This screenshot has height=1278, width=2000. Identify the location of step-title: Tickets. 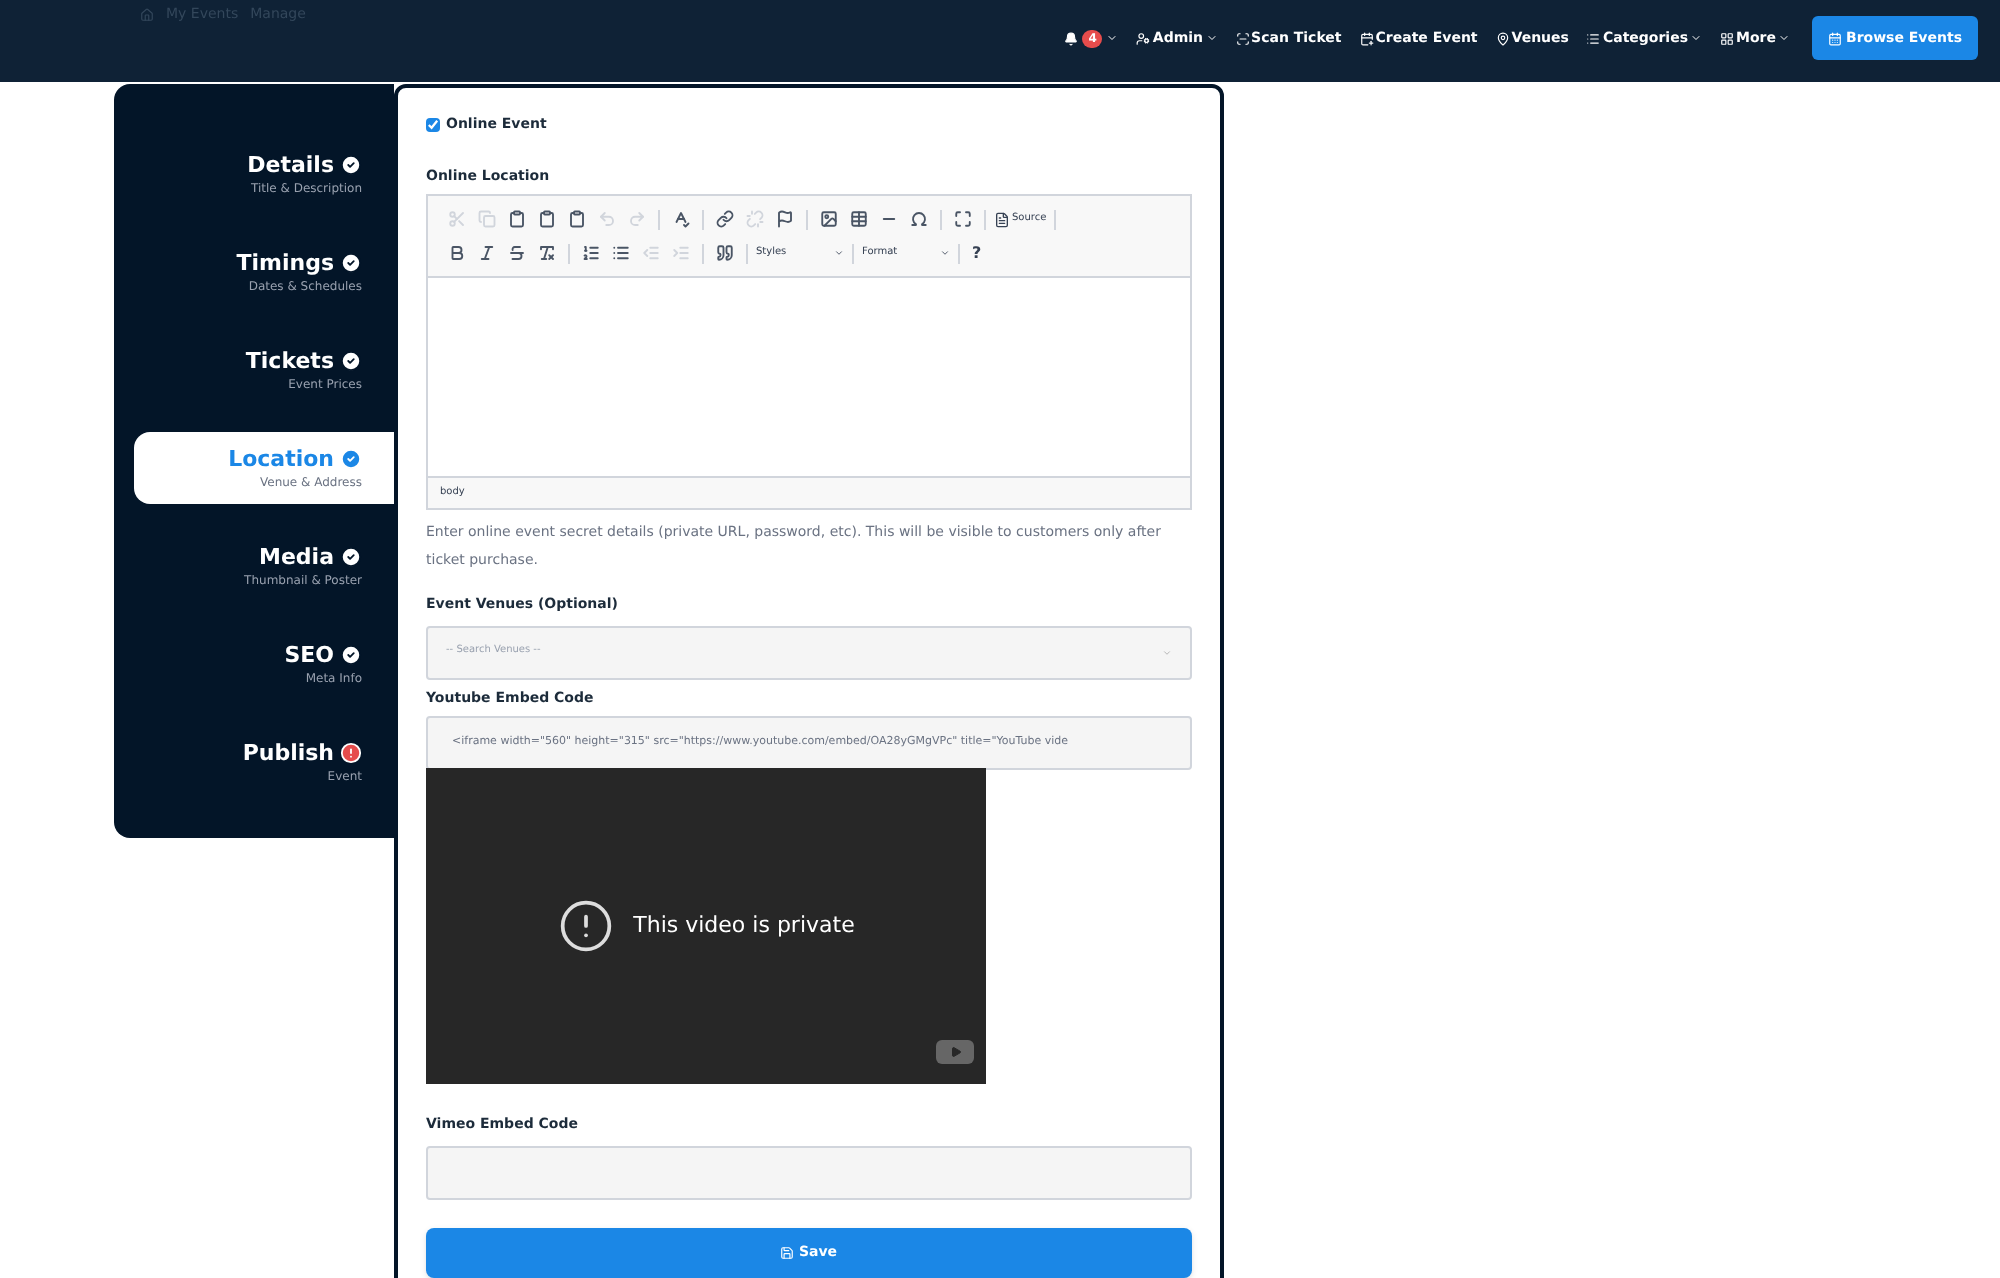
(289, 361).